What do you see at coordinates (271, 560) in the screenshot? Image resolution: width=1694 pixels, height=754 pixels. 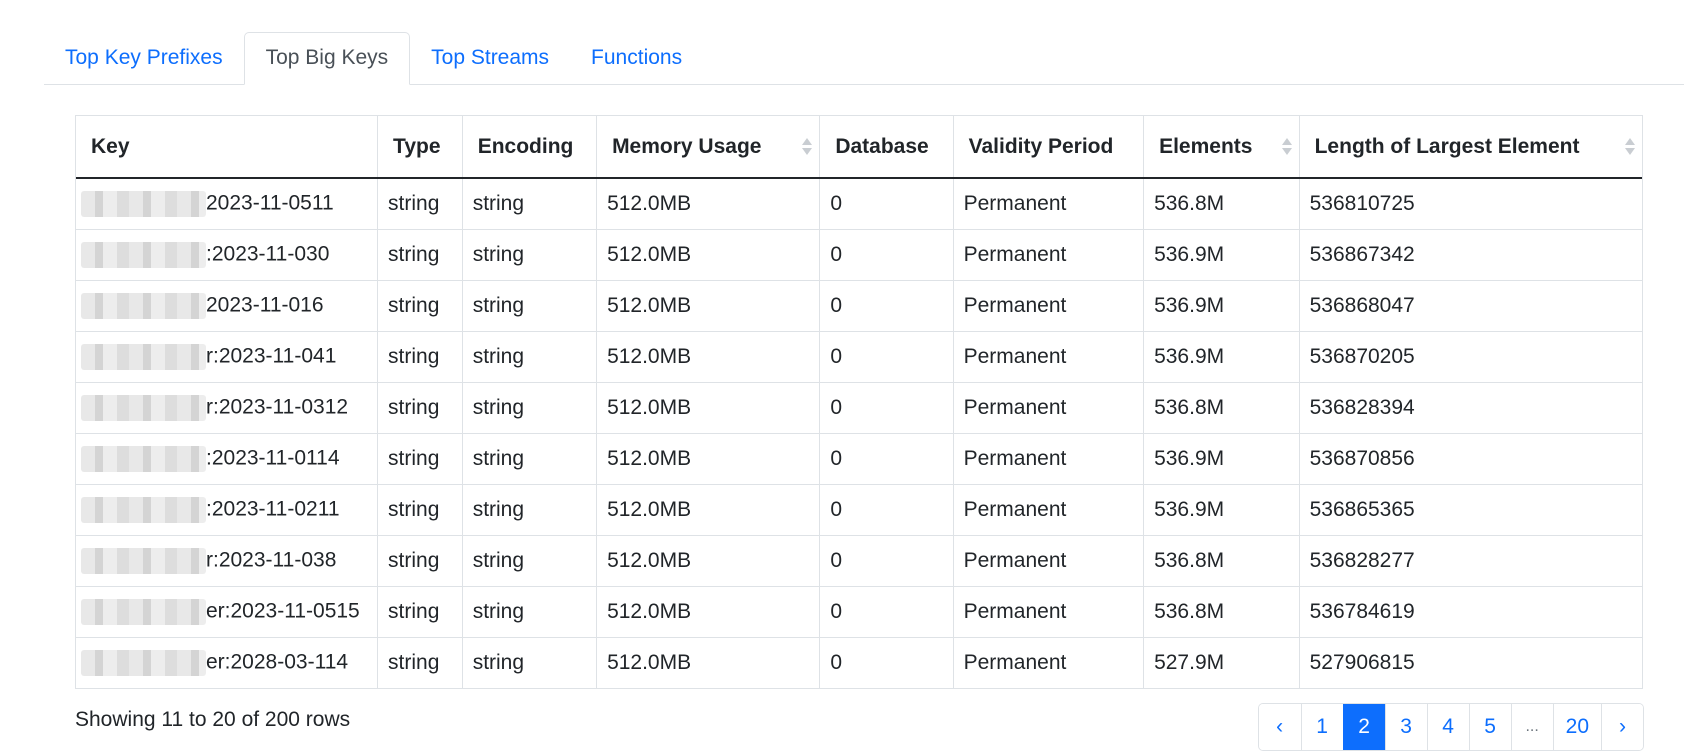 I see `cell-value: r:2023-11-038` at bounding box center [271, 560].